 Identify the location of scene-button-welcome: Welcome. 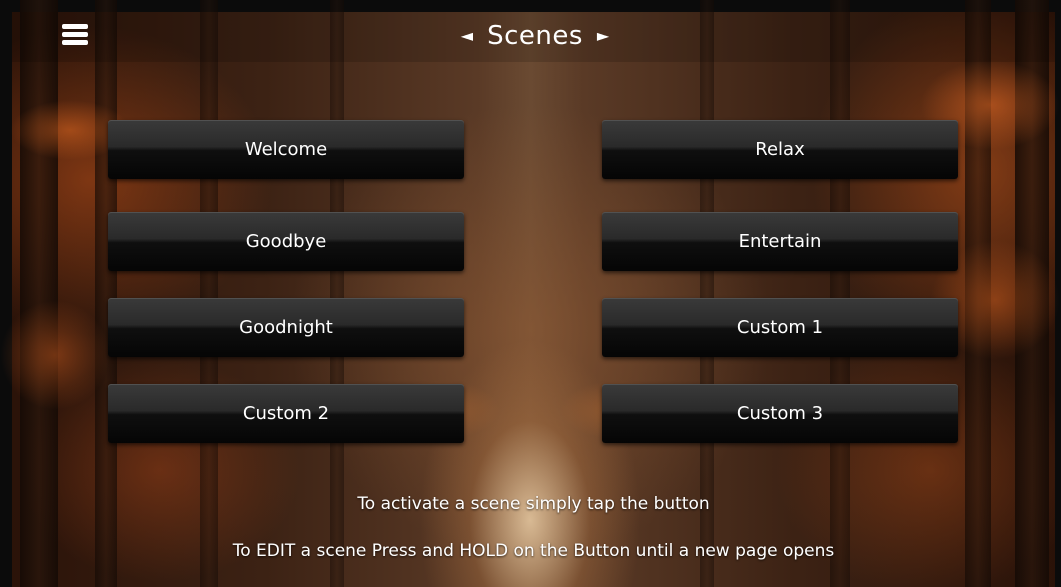
(286, 149).